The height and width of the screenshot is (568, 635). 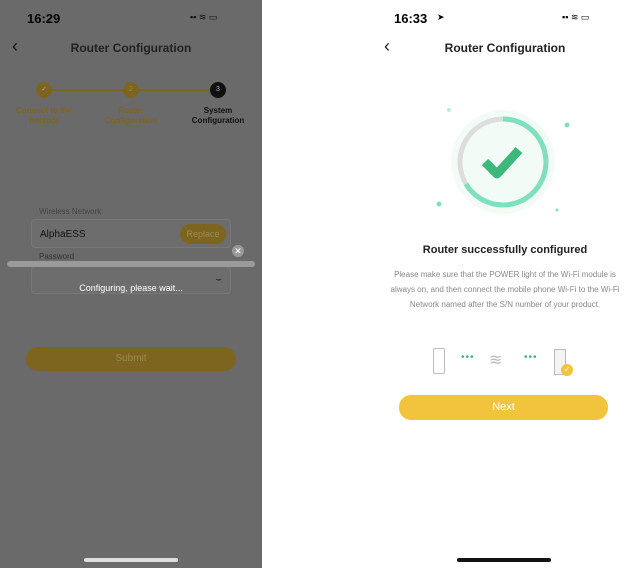 What do you see at coordinates (131, 264) in the screenshot?
I see `progress-bar` at bounding box center [131, 264].